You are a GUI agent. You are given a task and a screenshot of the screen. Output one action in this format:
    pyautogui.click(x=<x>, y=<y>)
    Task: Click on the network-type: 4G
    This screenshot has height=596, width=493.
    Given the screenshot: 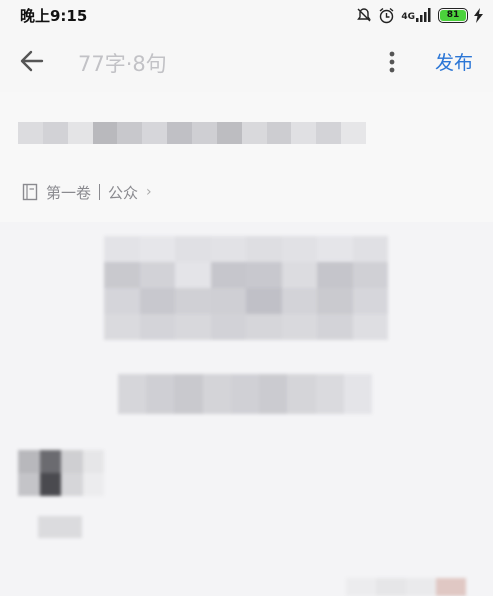 What is the action you would take?
    pyautogui.click(x=408, y=17)
    